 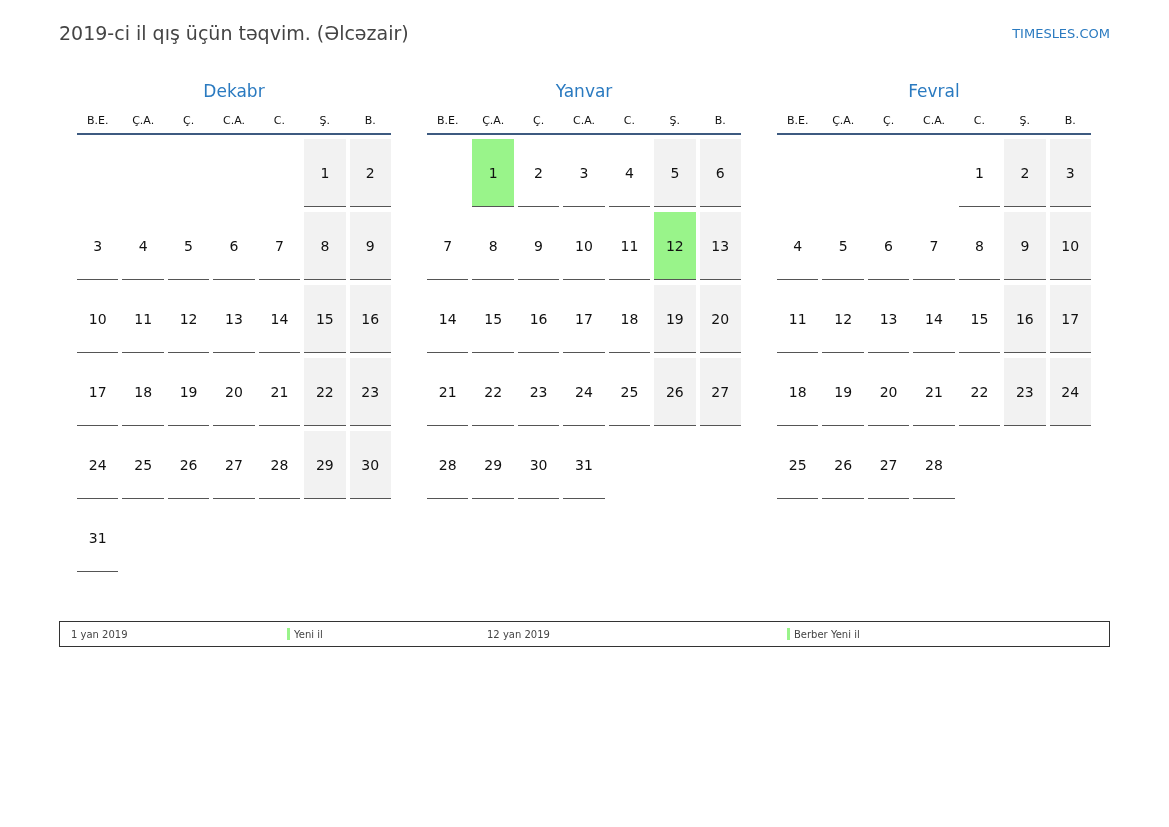 What do you see at coordinates (325, 465) in the screenshot?
I see `day-cell: 29` at bounding box center [325, 465].